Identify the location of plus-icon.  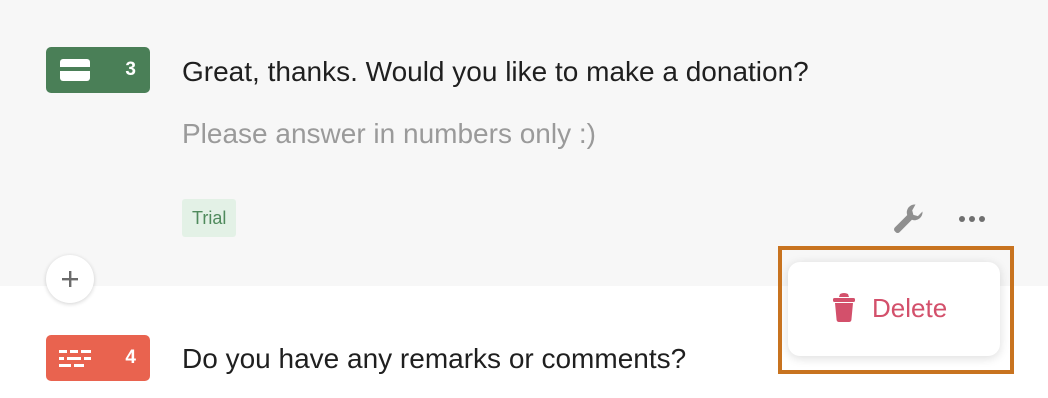
(70, 279).